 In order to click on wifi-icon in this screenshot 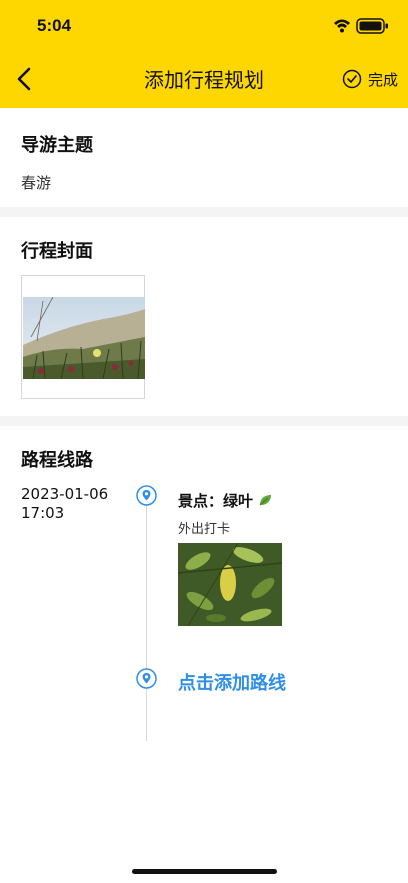, I will do `click(342, 26)`.